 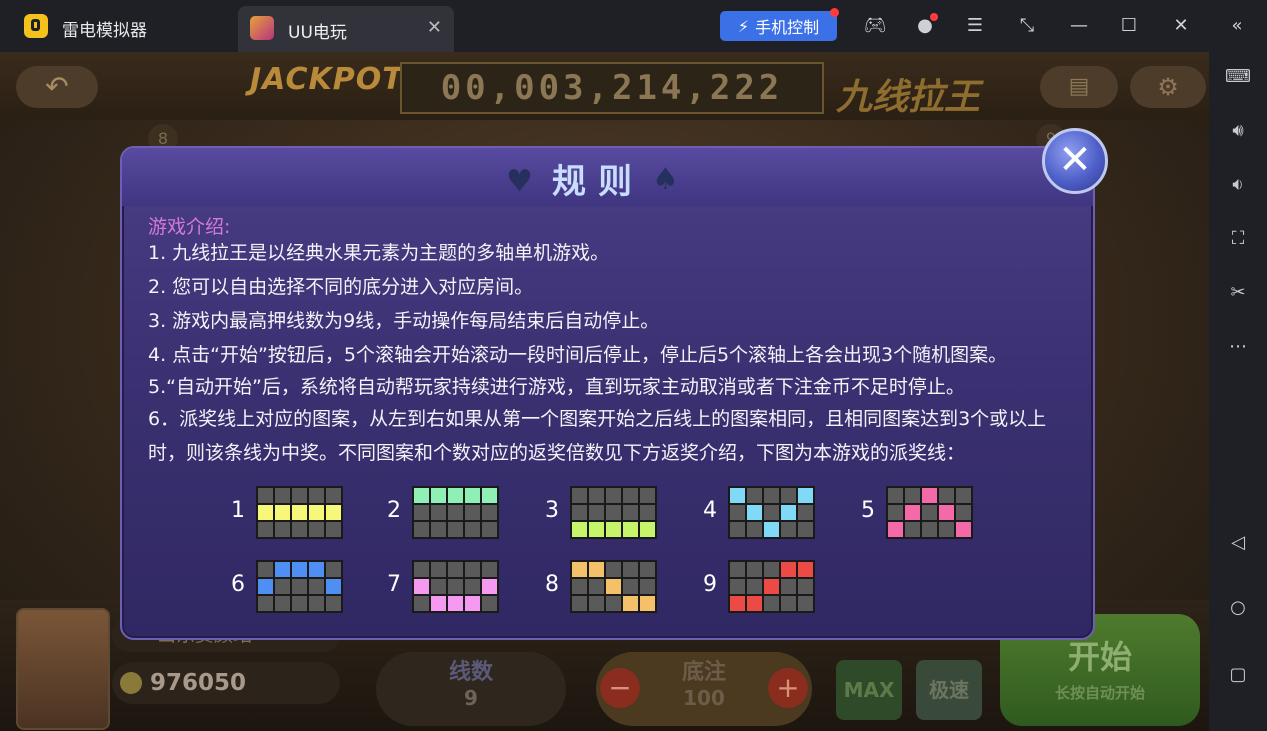 I want to click on user-notification-dot, so click(x=934, y=17).